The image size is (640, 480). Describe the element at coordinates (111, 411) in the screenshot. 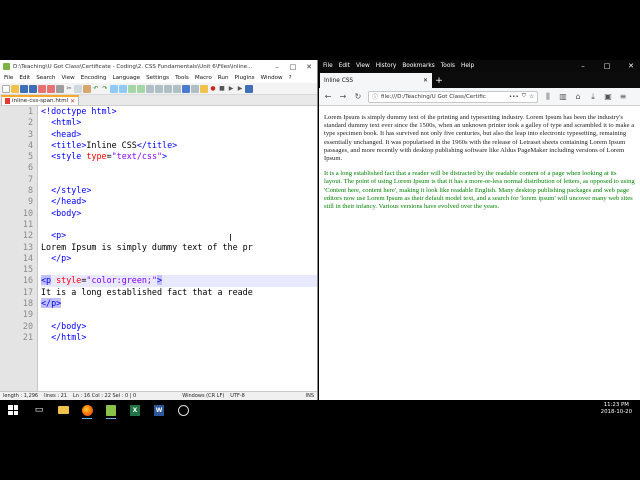

I see `notepadpp-taskbar-icon` at that location.